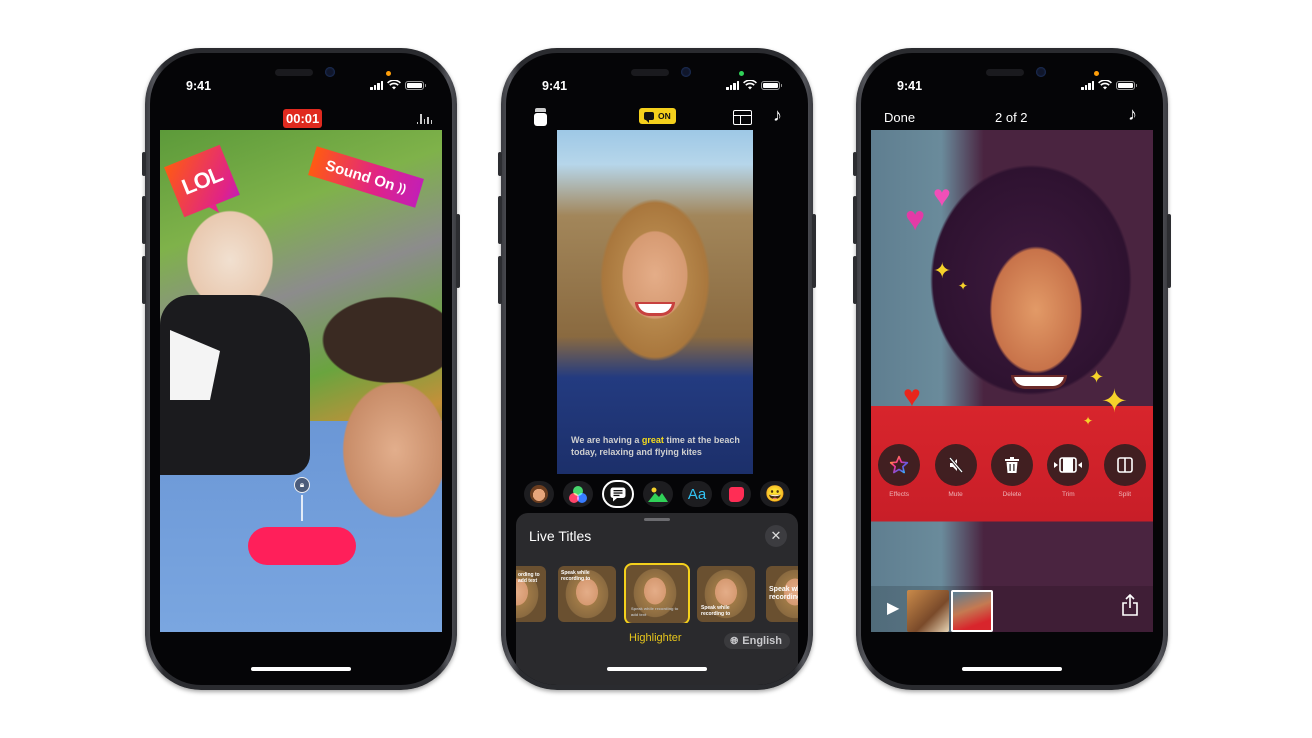 This screenshot has height=738, width=1312. I want to click on title-style-option-selected: Speak while recording to add text, so click(657, 593).